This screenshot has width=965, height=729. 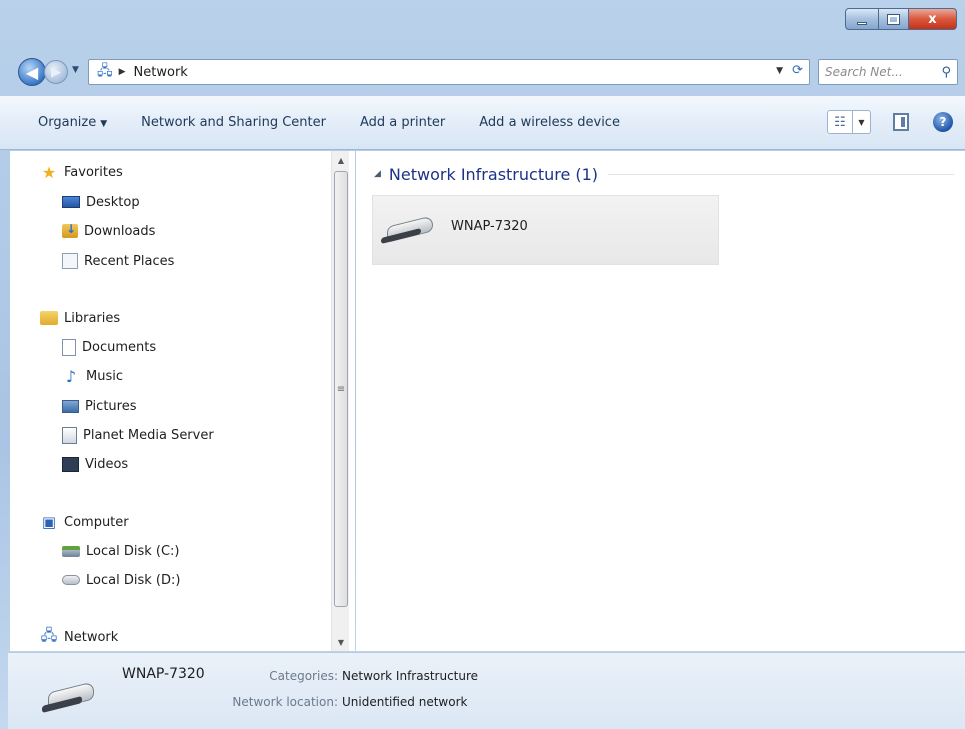 I want to click on sidebar-item-recent-places: Recent Places, so click(x=118, y=261).